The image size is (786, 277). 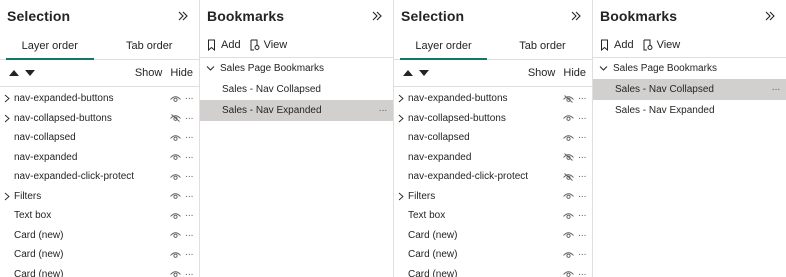 What do you see at coordinates (296, 110) in the screenshot?
I see `bookmark-item: Sales - Nav Expanded ···` at bounding box center [296, 110].